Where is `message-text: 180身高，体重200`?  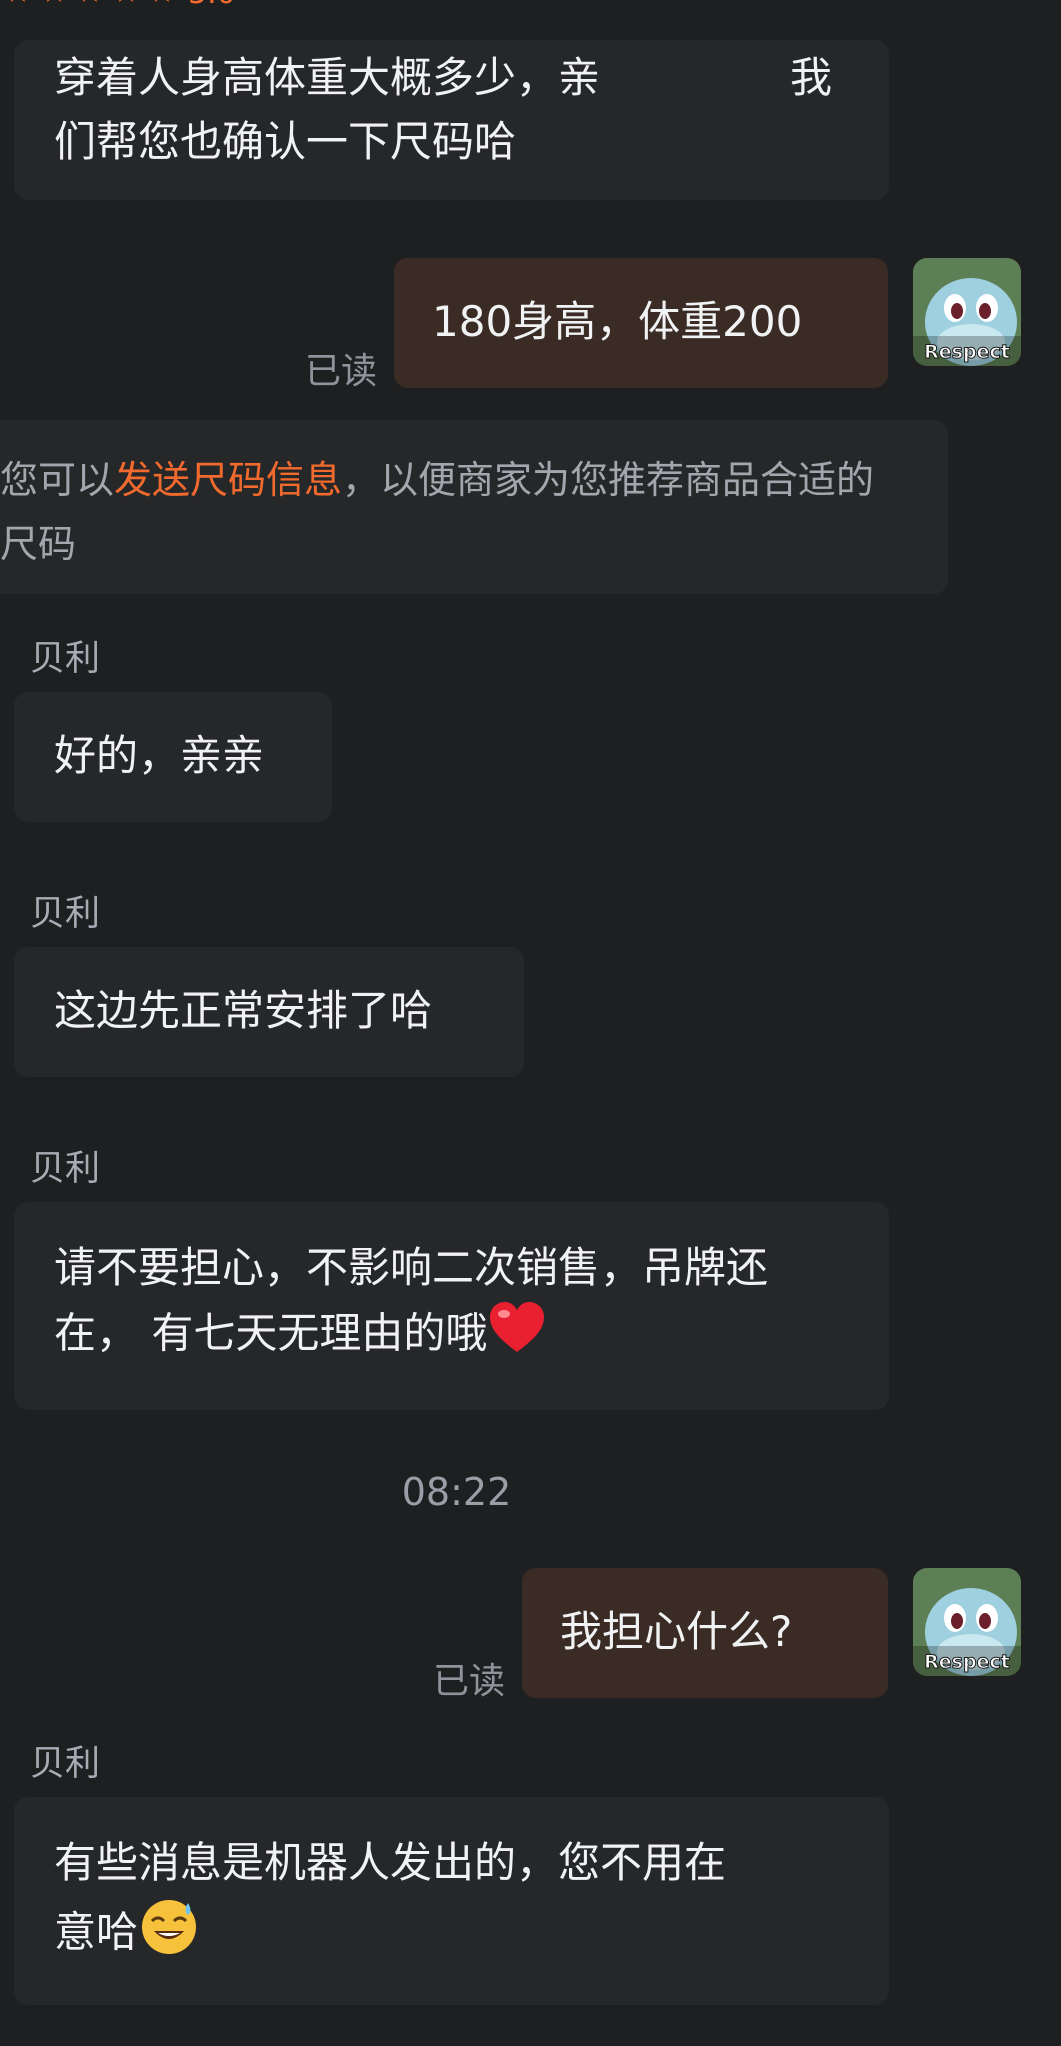
message-text: 180身高，体重200 is located at coordinates (617, 321).